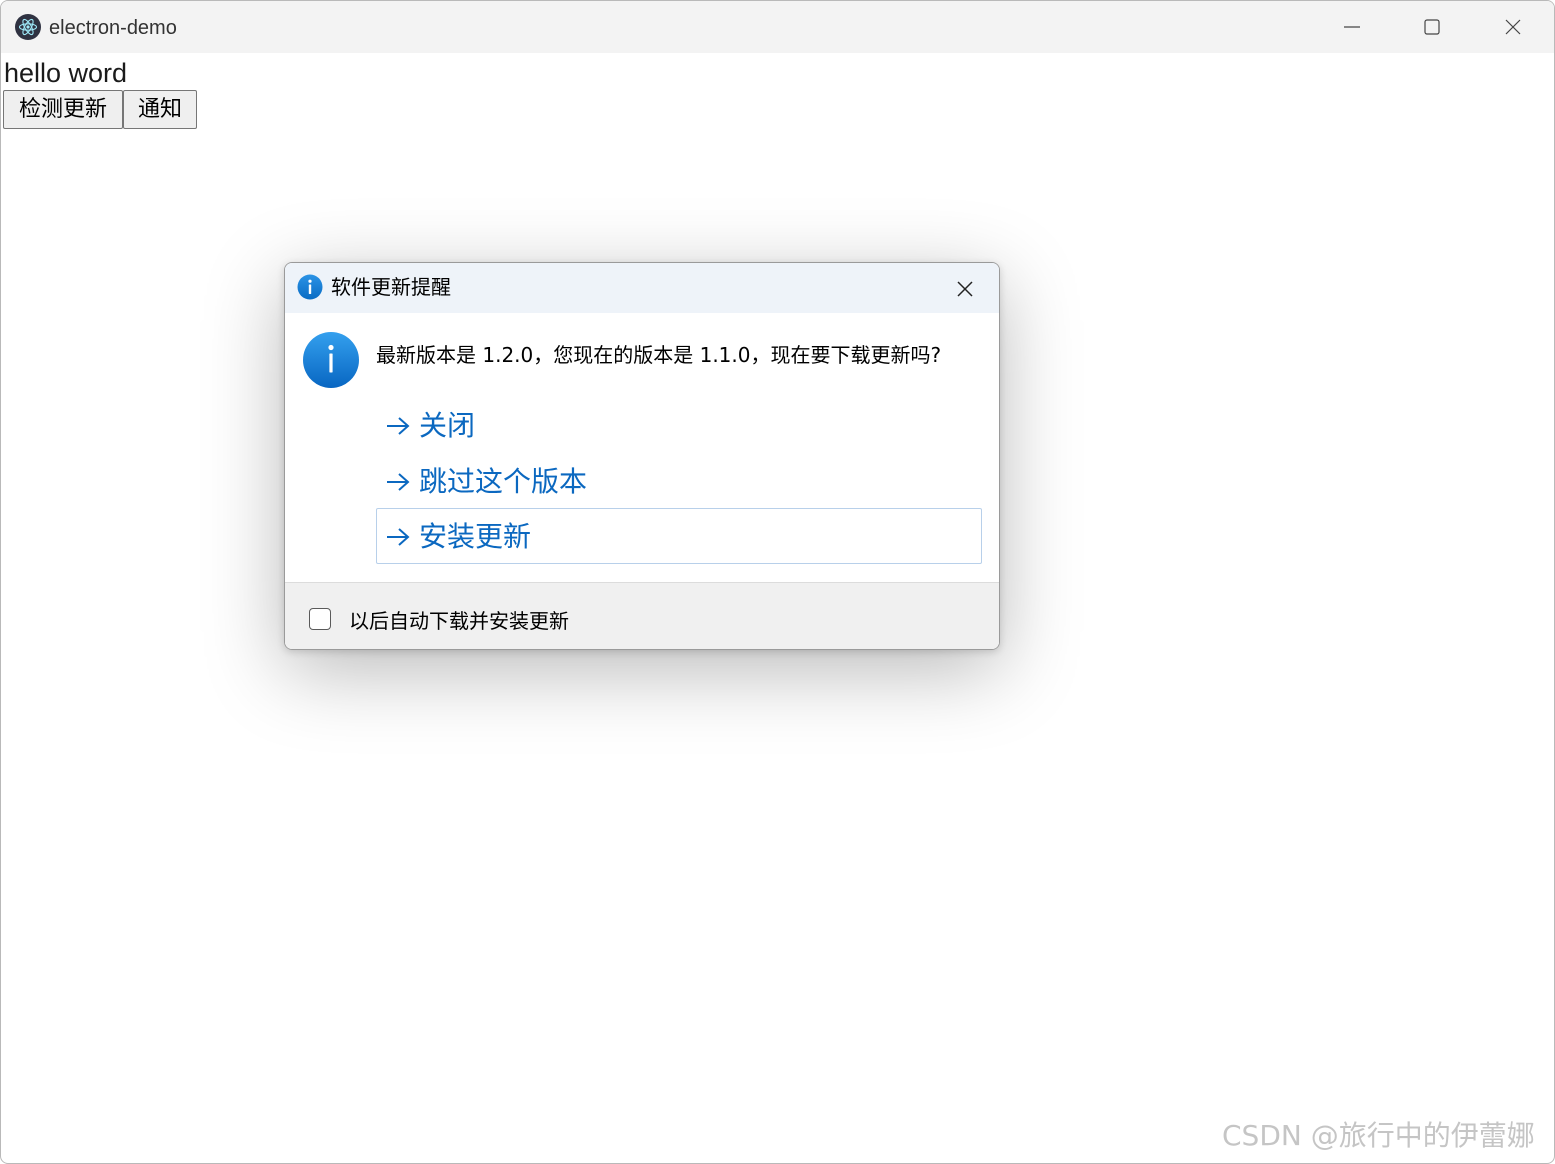  What do you see at coordinates (503, 481) in the screenshot?
I see `command-link-label: 跳过这个版本` at bounding box center [503, 481].